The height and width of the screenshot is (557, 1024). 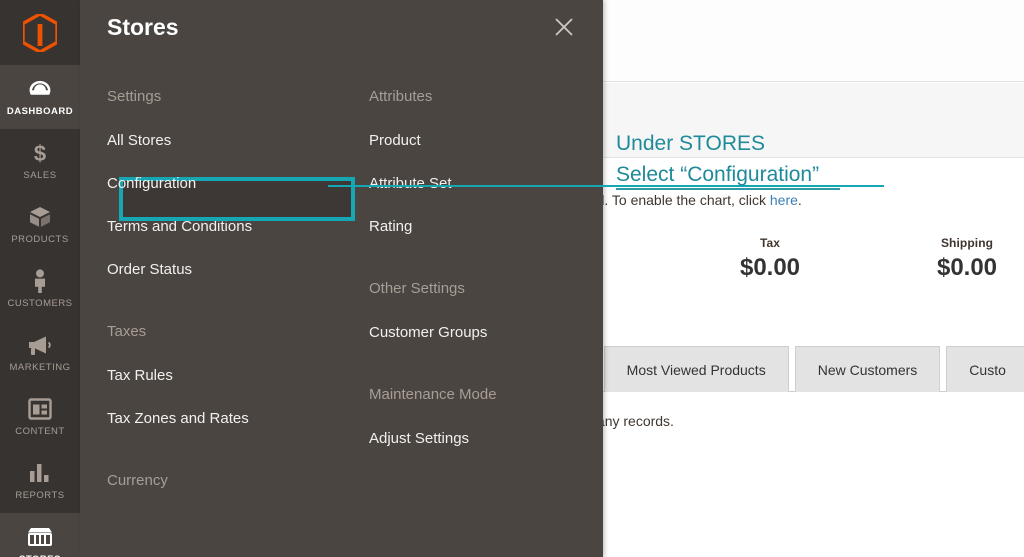 What do you see at coordinates (484, 184) in the screenshot?
I see `menu-item-attribute-set: Attribute Set` at bounding box center [484, 184].